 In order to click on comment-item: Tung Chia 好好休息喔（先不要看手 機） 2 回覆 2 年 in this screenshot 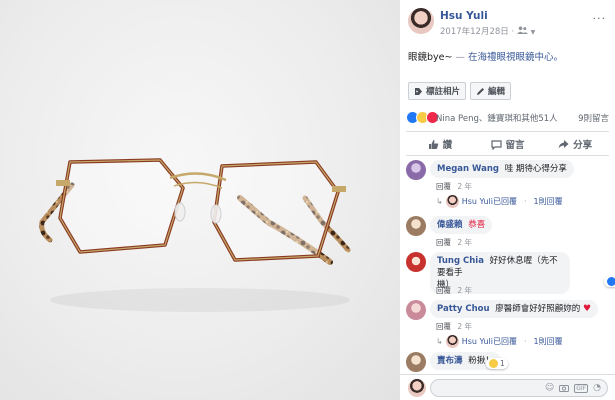, I will do `click(510, 274)`.